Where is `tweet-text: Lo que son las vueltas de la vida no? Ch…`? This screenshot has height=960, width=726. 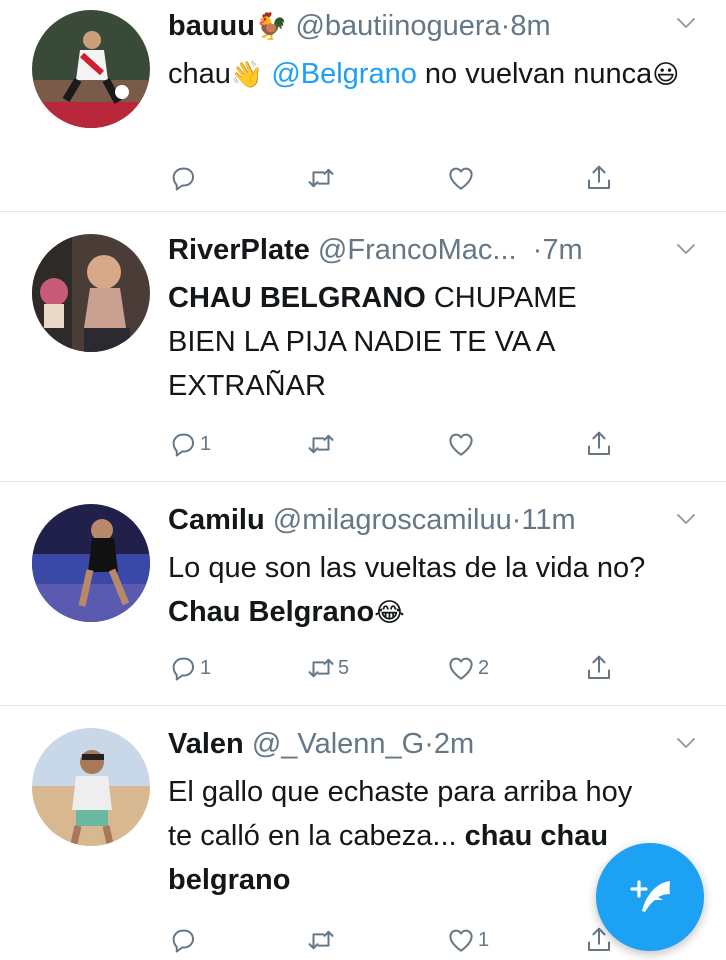
tweet-text: Lo que son las vueltas de la vida no? Ch… is located at coordinates (428, 590).